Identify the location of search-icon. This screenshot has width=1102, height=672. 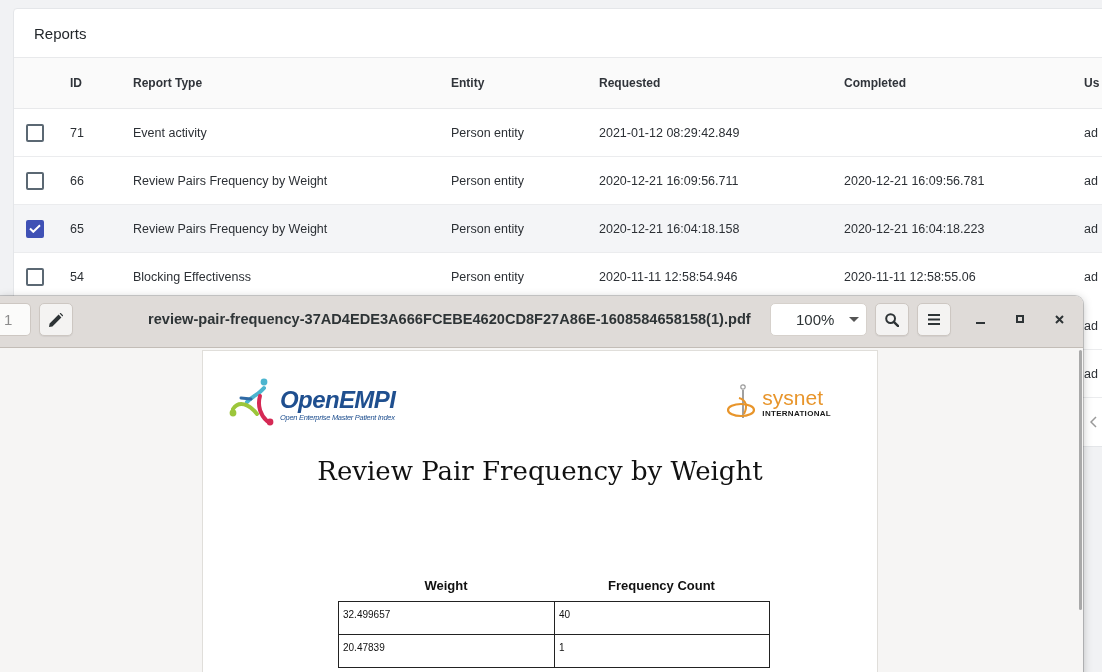
(892, 319).